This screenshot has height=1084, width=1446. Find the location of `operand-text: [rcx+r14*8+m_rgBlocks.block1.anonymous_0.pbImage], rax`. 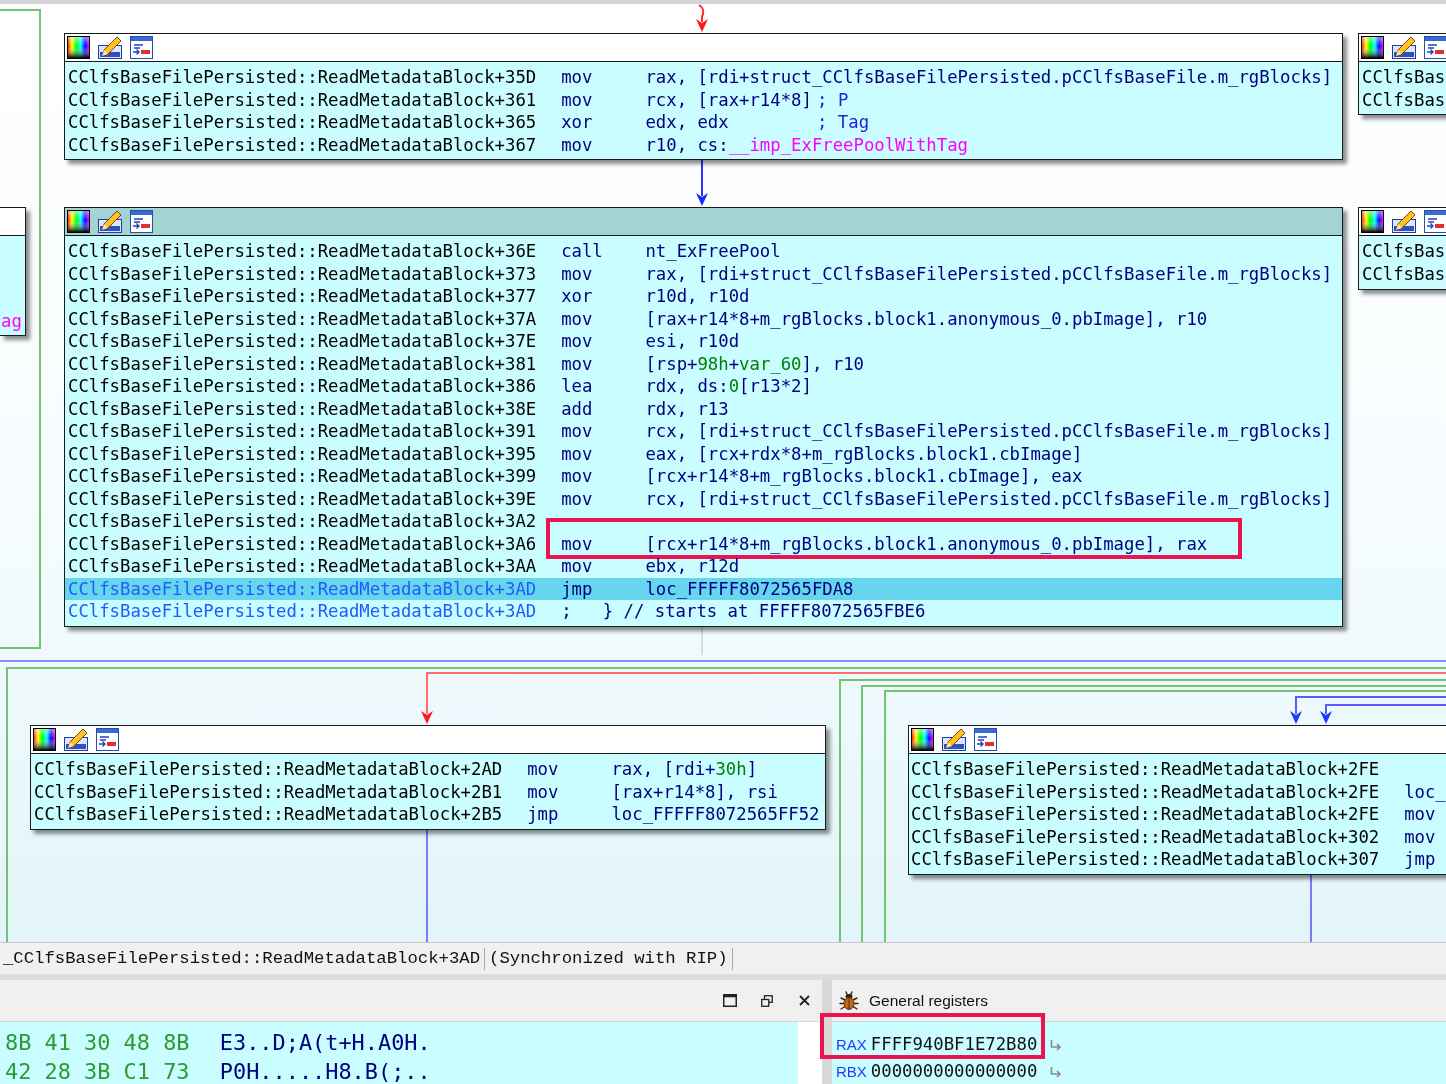

operand-text: [rcx+r14*8+m_rgBlocks.block1.anonymous_0.pbImage], rax is located at coordinates (926, 543).